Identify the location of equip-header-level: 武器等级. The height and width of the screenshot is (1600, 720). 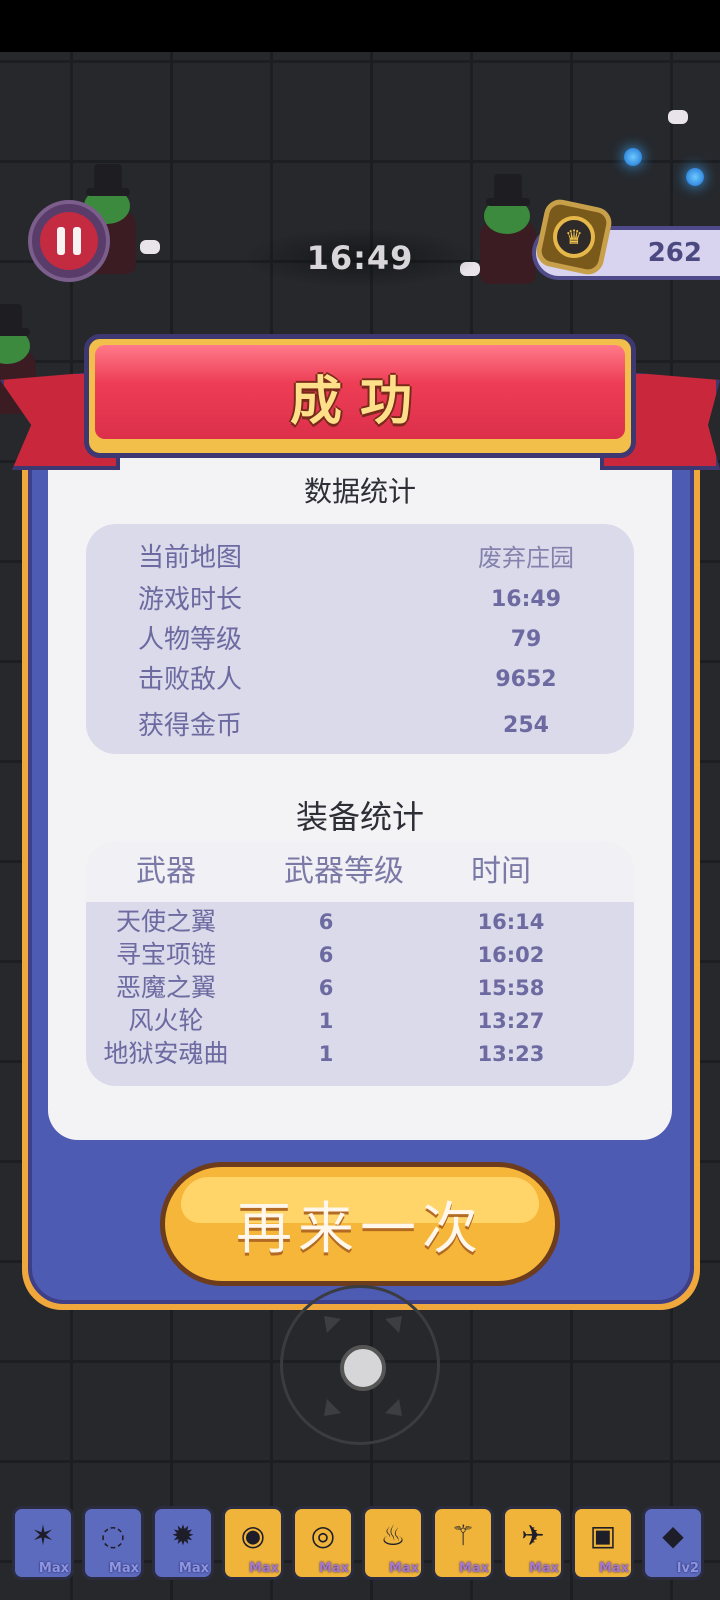
(344, 871).